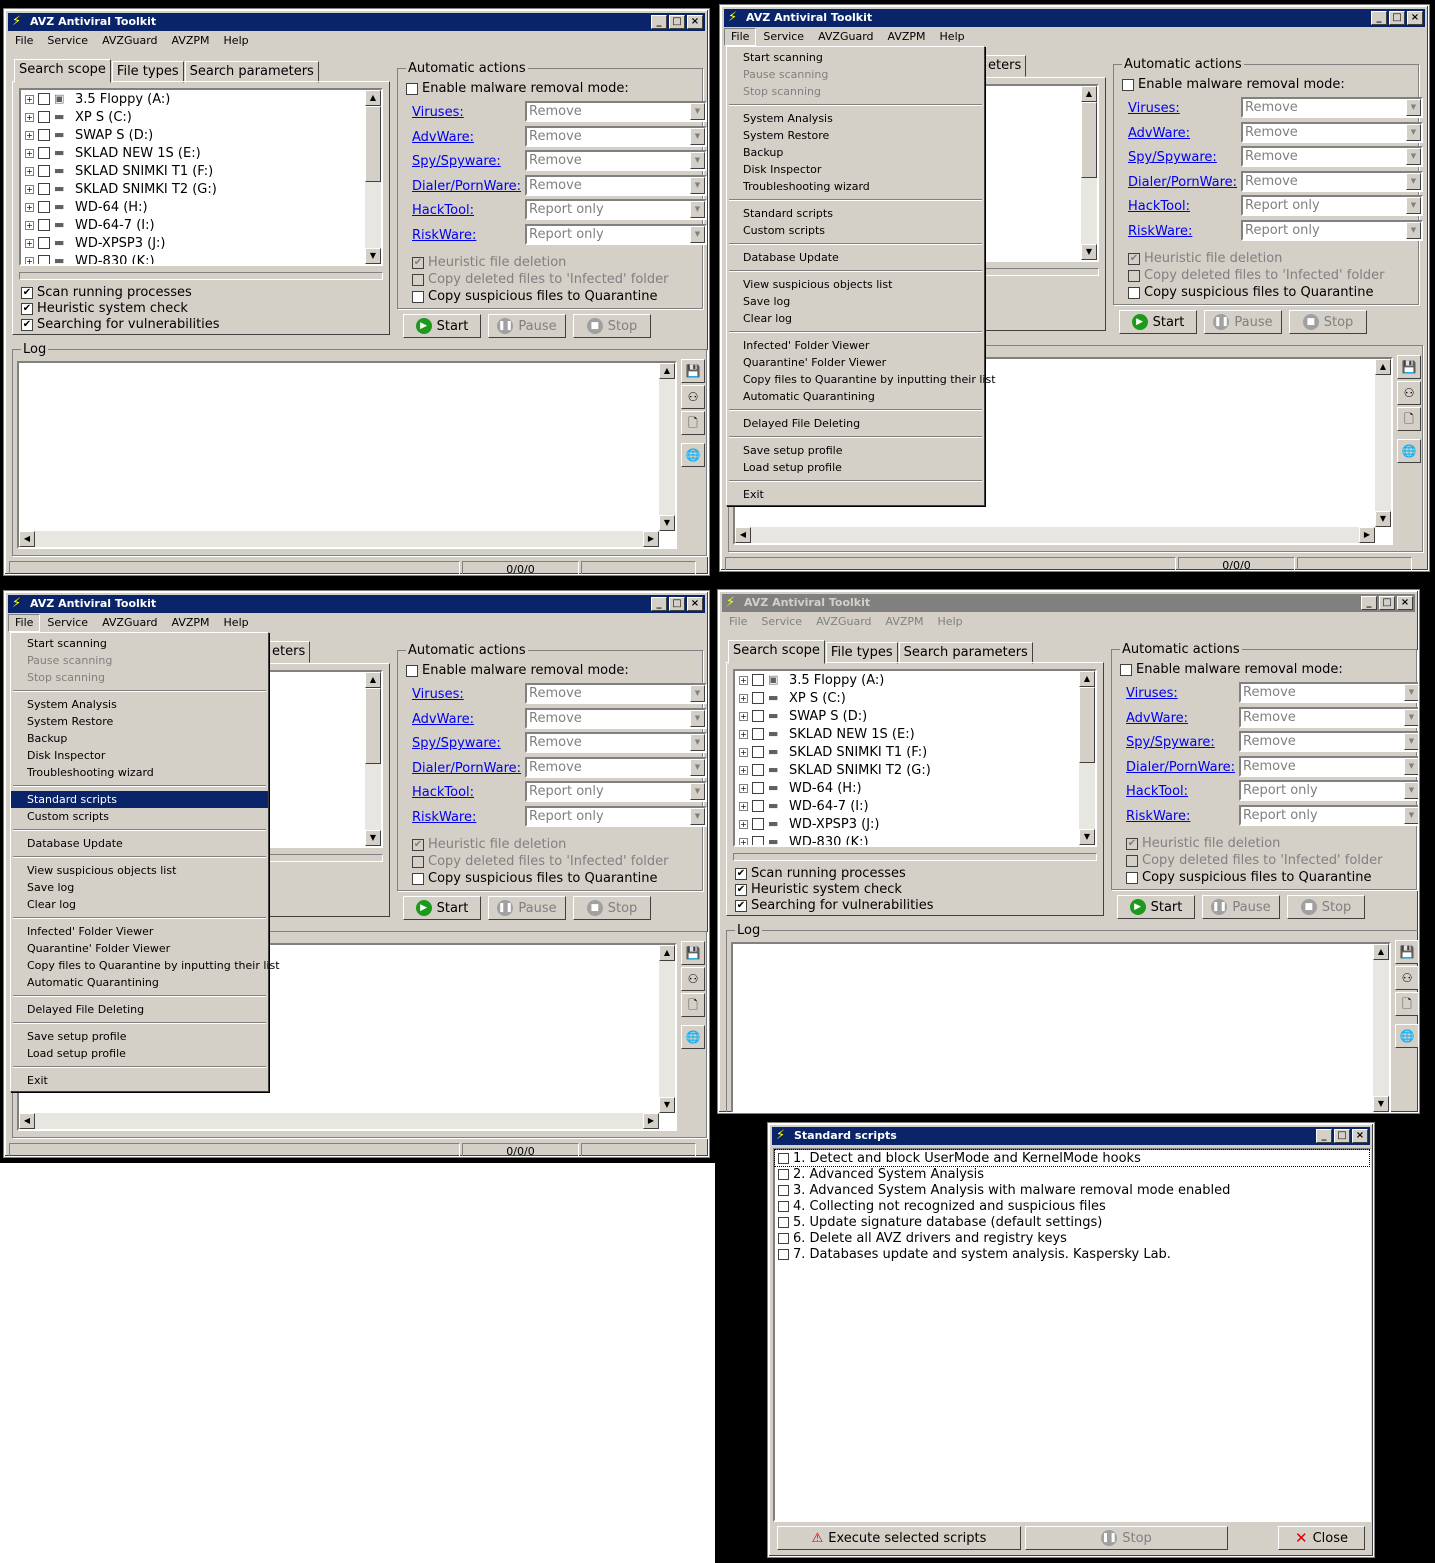 This screenshot has width=1435, height=1563. Describe the element at coordinates (855, 396) in the screenshot. I see `menu-item-automatic-quarantining: Automatic Quarantining` at that location.